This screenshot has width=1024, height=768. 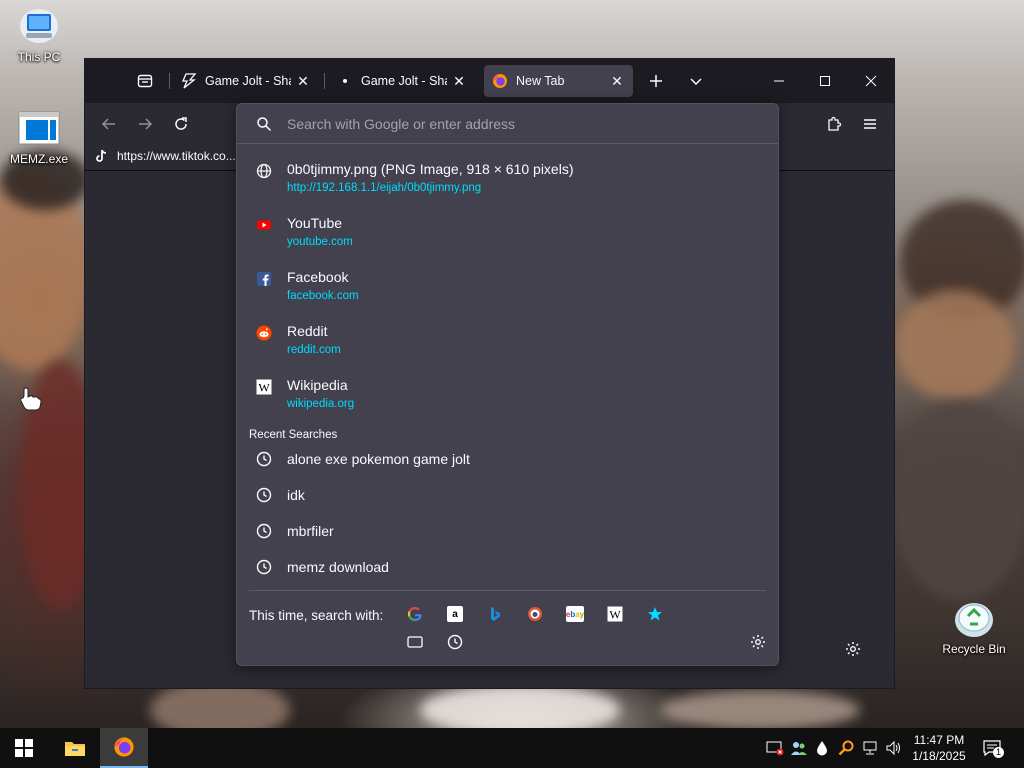 I want to click on minimize-icon, so click(x=779, y=81).